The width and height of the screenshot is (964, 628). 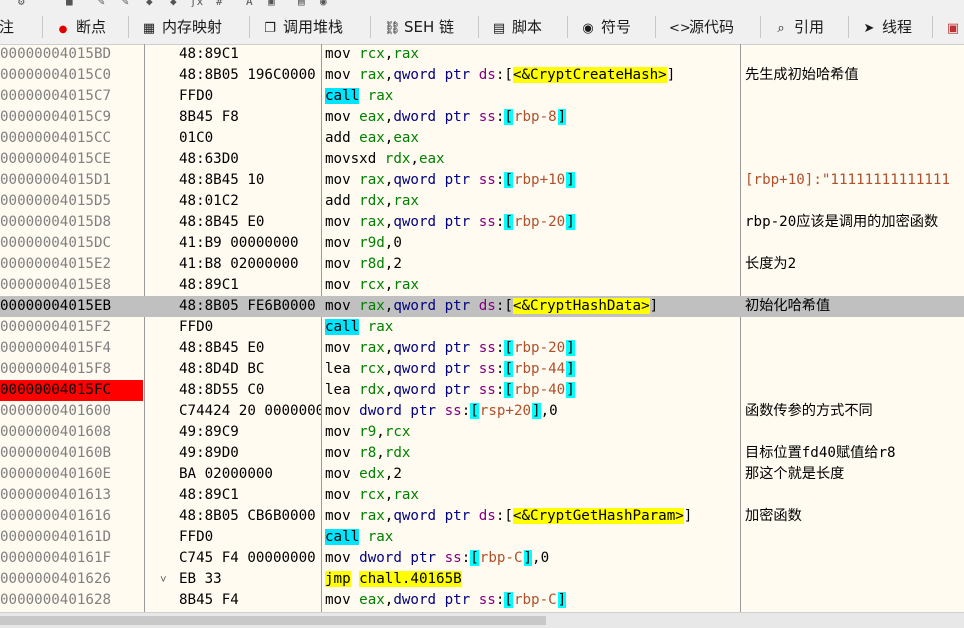 I want to click on address-cell: 00000004015F8, so click(x=71, y=369).